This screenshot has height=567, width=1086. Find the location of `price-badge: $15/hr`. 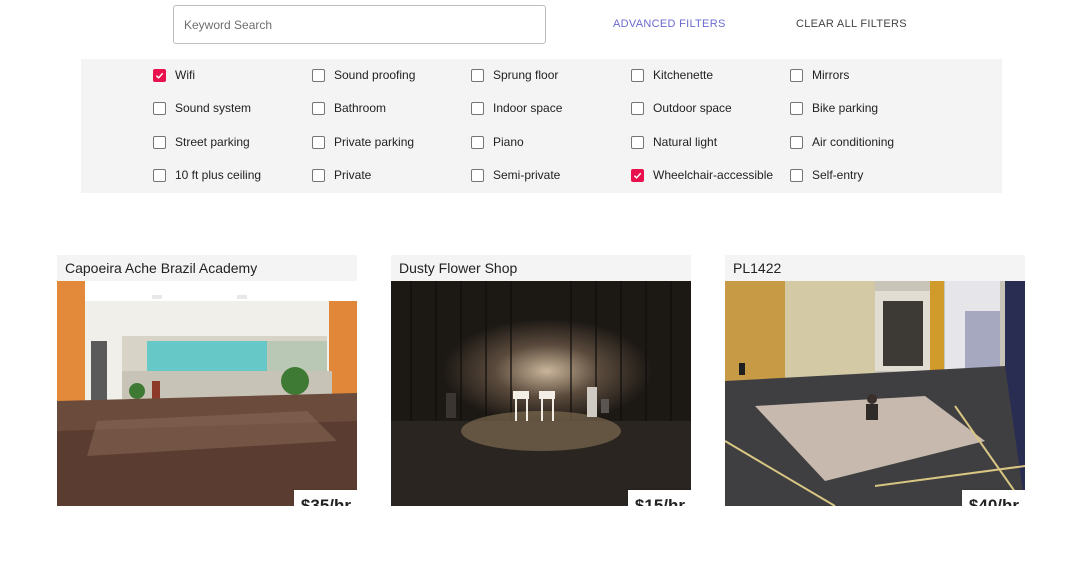

price-badge: $15/hr is located at coordinates (659, 498).